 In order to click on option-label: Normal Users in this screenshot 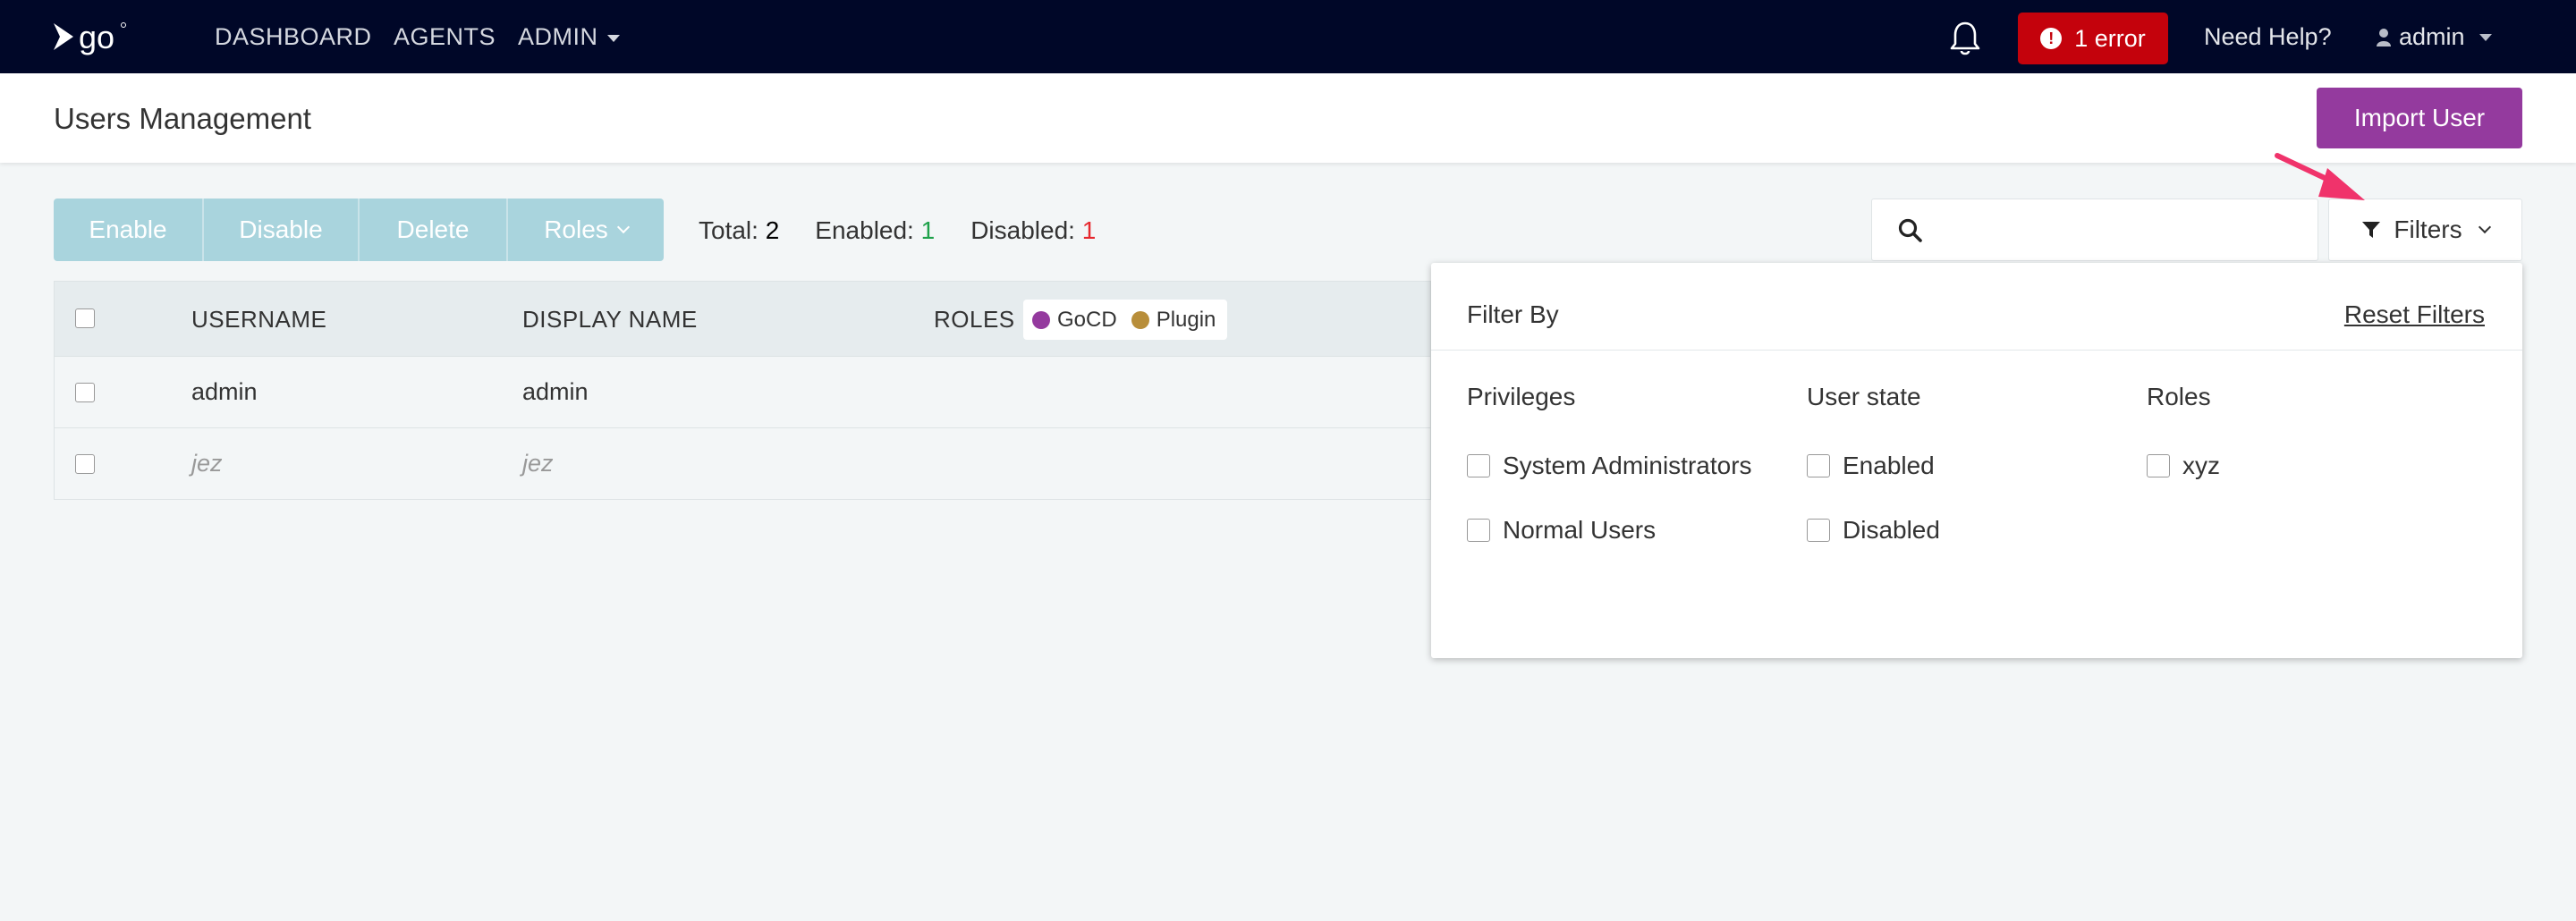, I will do `click(1580, 530)`.